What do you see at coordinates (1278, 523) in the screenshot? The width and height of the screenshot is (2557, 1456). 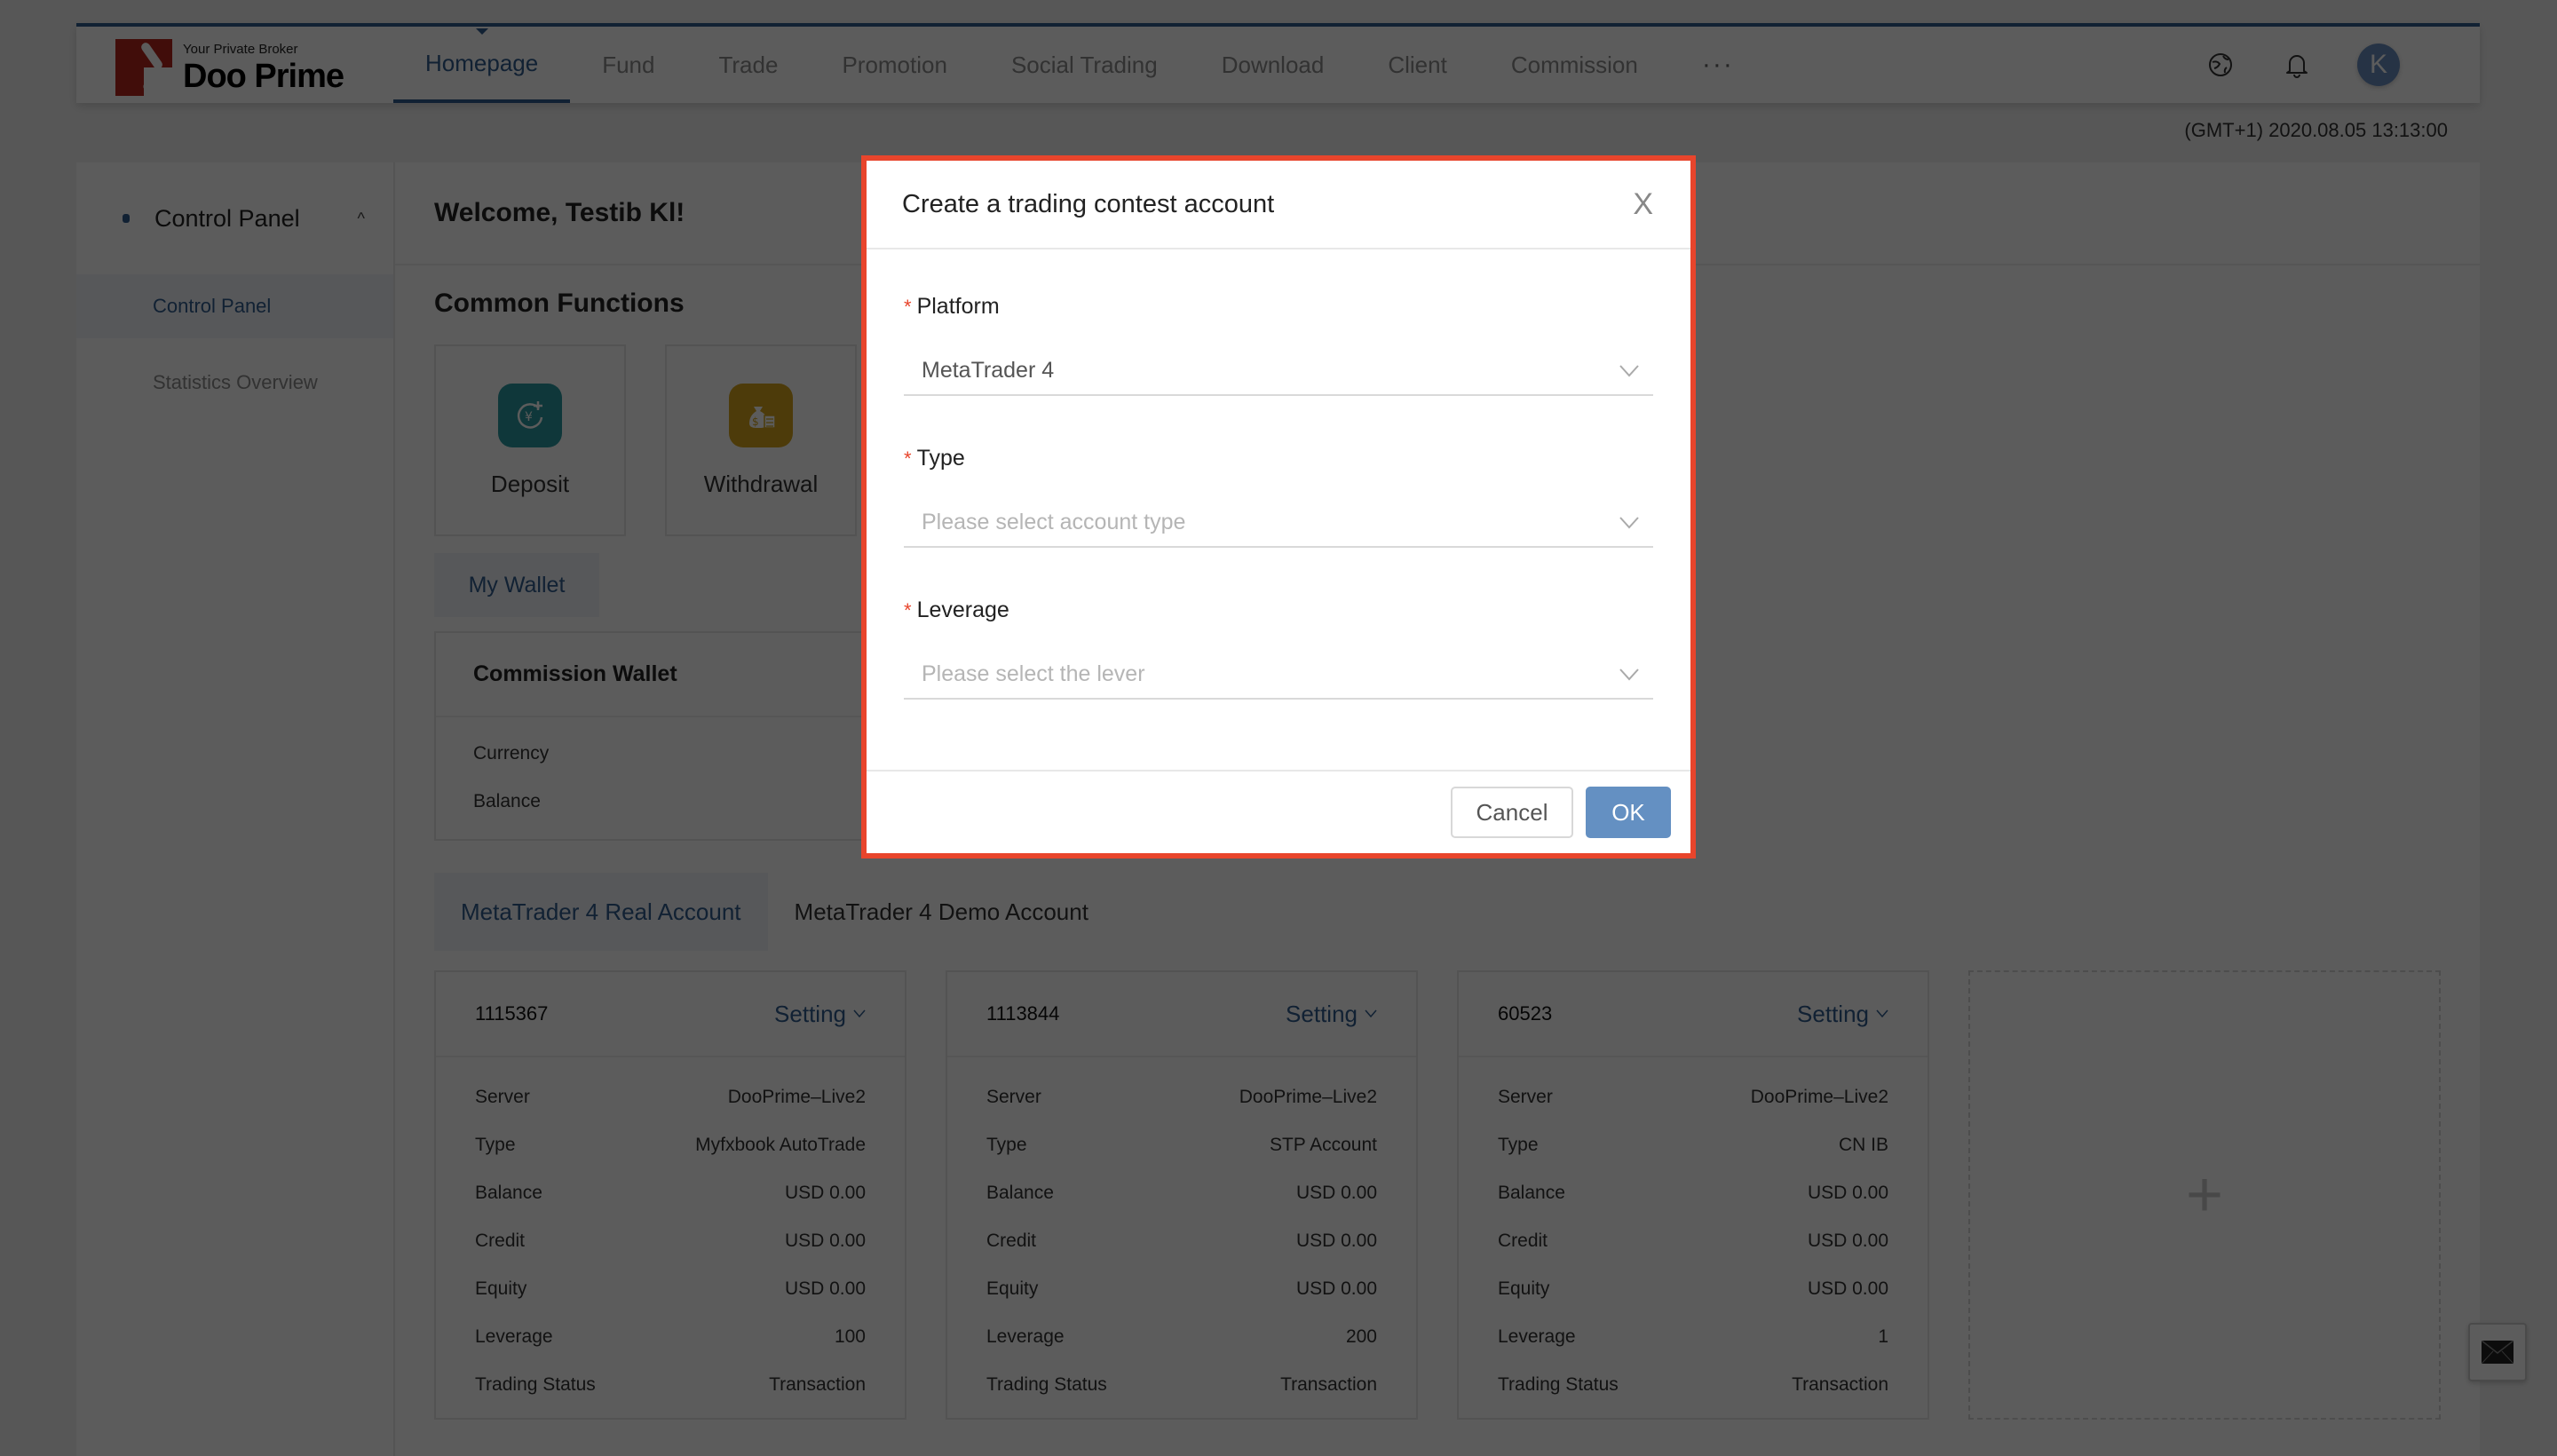 I see `account-type-select: Please select account type` at bounding box center [1278, 523].